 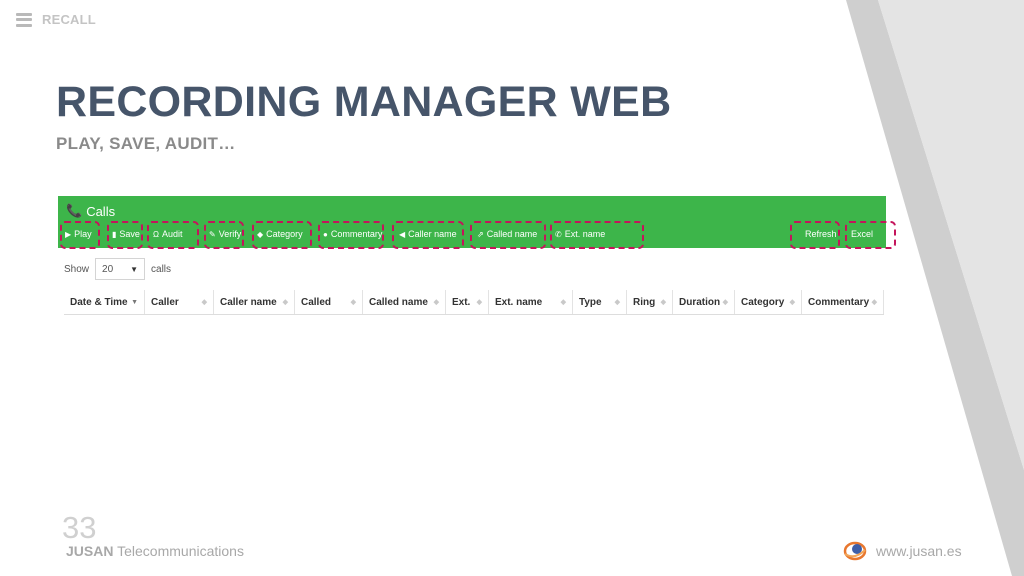 I want to click on company-name: JUSAN Telecommunications, so click(x=155, y=551).